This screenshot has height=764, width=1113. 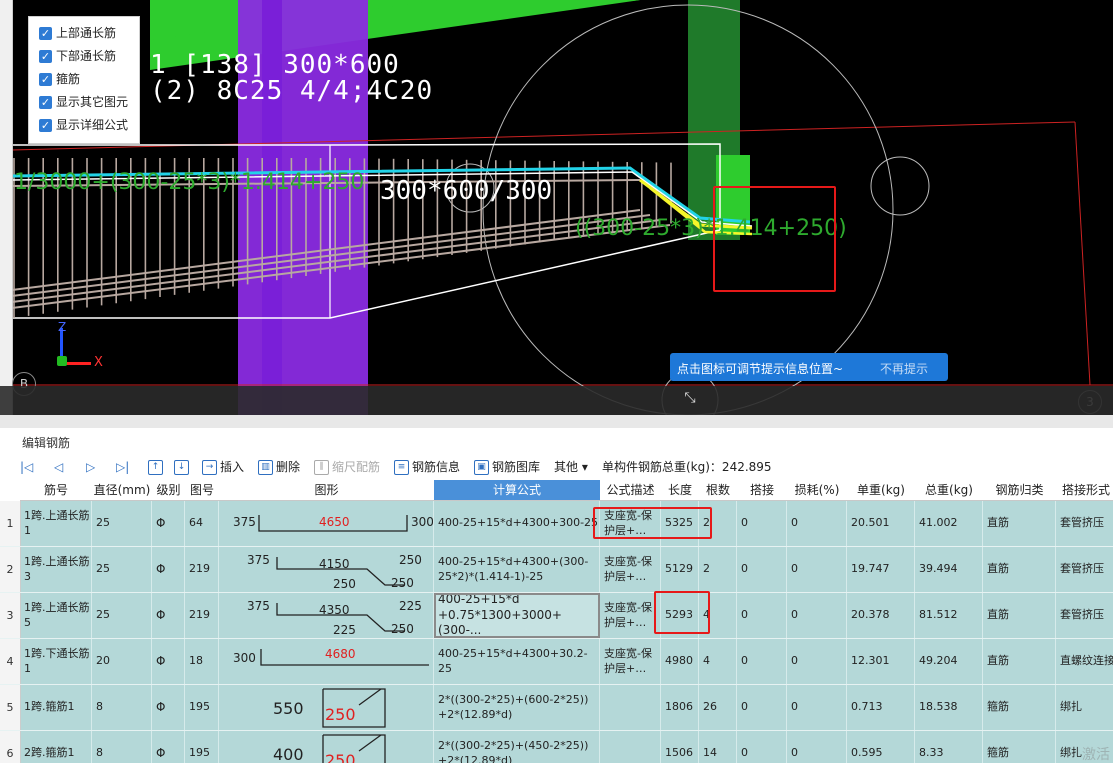 I want to click on cell-total-w: 49.204, so click(x=949, y=661).